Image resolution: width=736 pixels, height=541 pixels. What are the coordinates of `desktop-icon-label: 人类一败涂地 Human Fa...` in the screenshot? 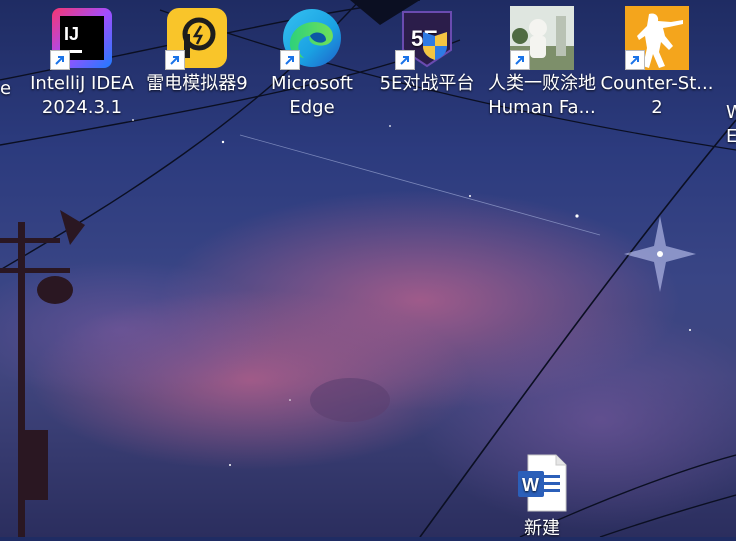 It's located at (542, 95).